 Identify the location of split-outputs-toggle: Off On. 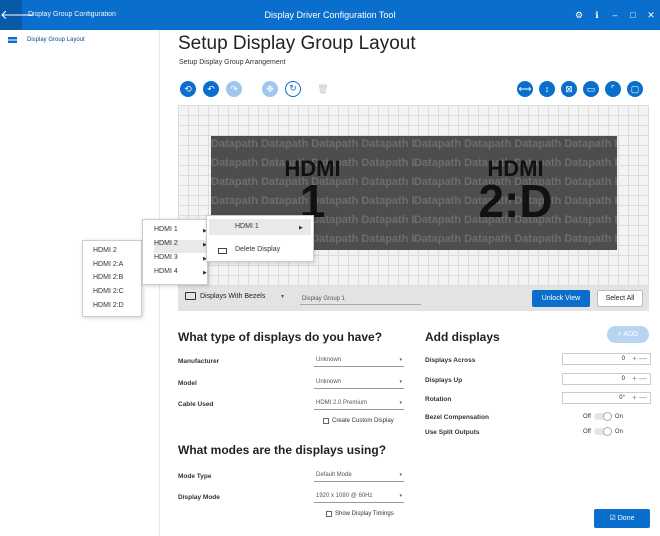
(603, 431).